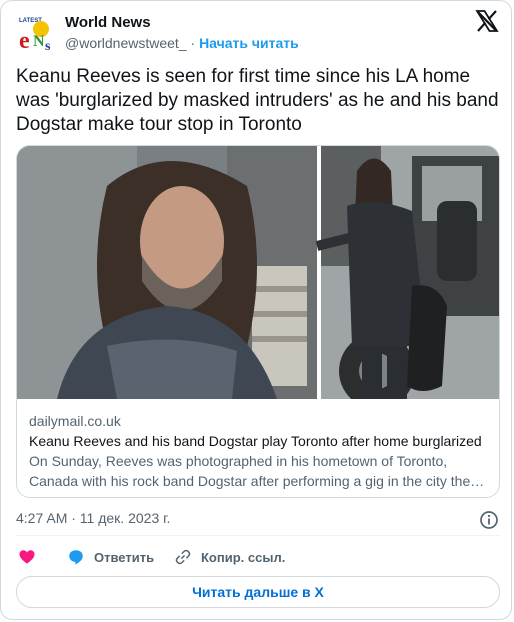 The image size is (514, 622). I want to click on handle-row: @worldnewstweet_ · Начать читать, so click(182, 43).